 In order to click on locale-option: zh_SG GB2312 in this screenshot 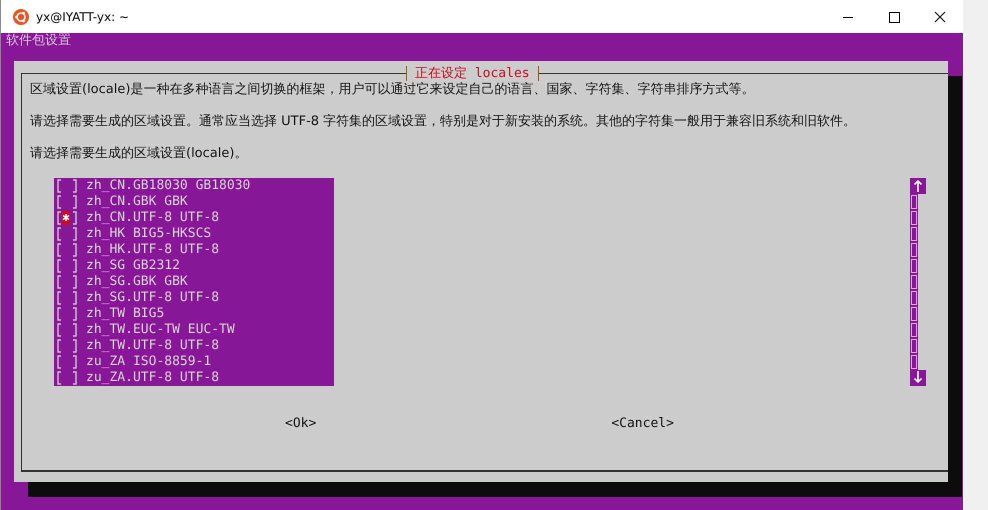, I will do `click(133, 266)`.